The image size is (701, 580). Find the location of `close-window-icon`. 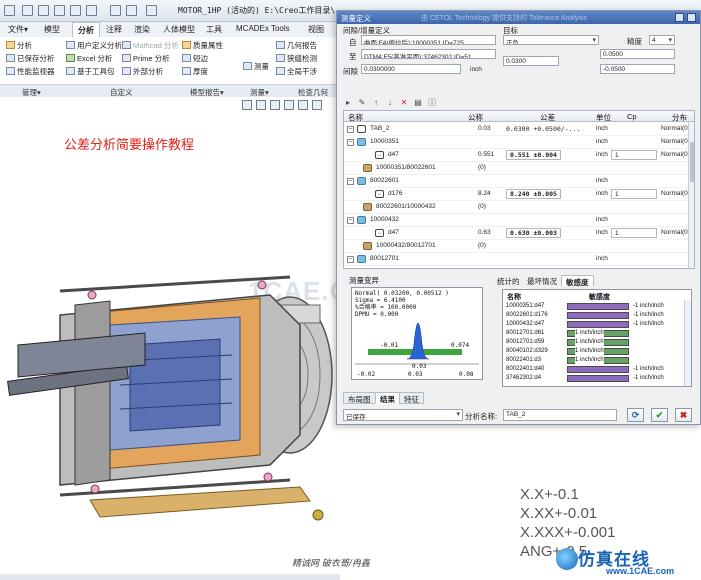

close-window-icon is located at coordinates (151, 10).